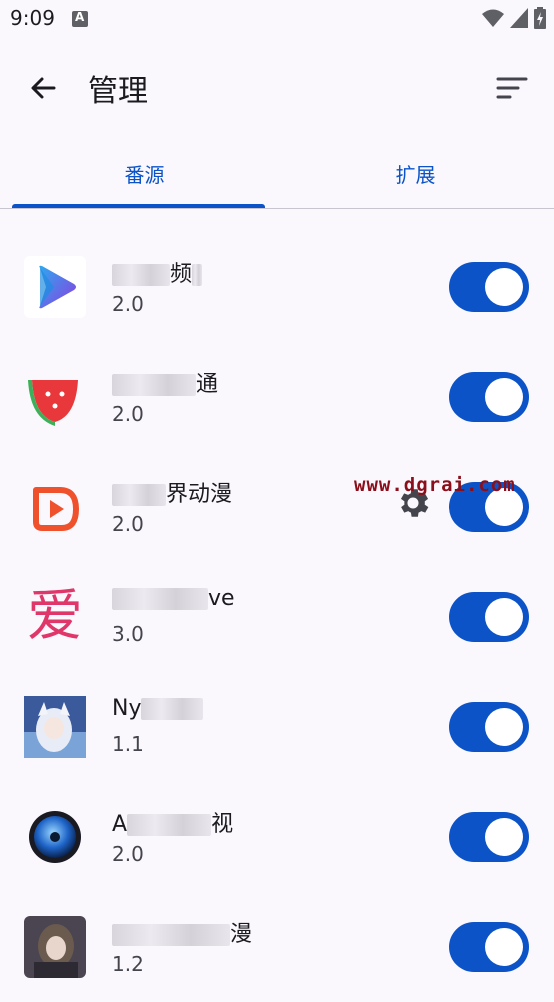  What do you see at coordinates (55, 947) in the screenshot?
I see `anime-portrait-icon` at bounding box center [55, 947].